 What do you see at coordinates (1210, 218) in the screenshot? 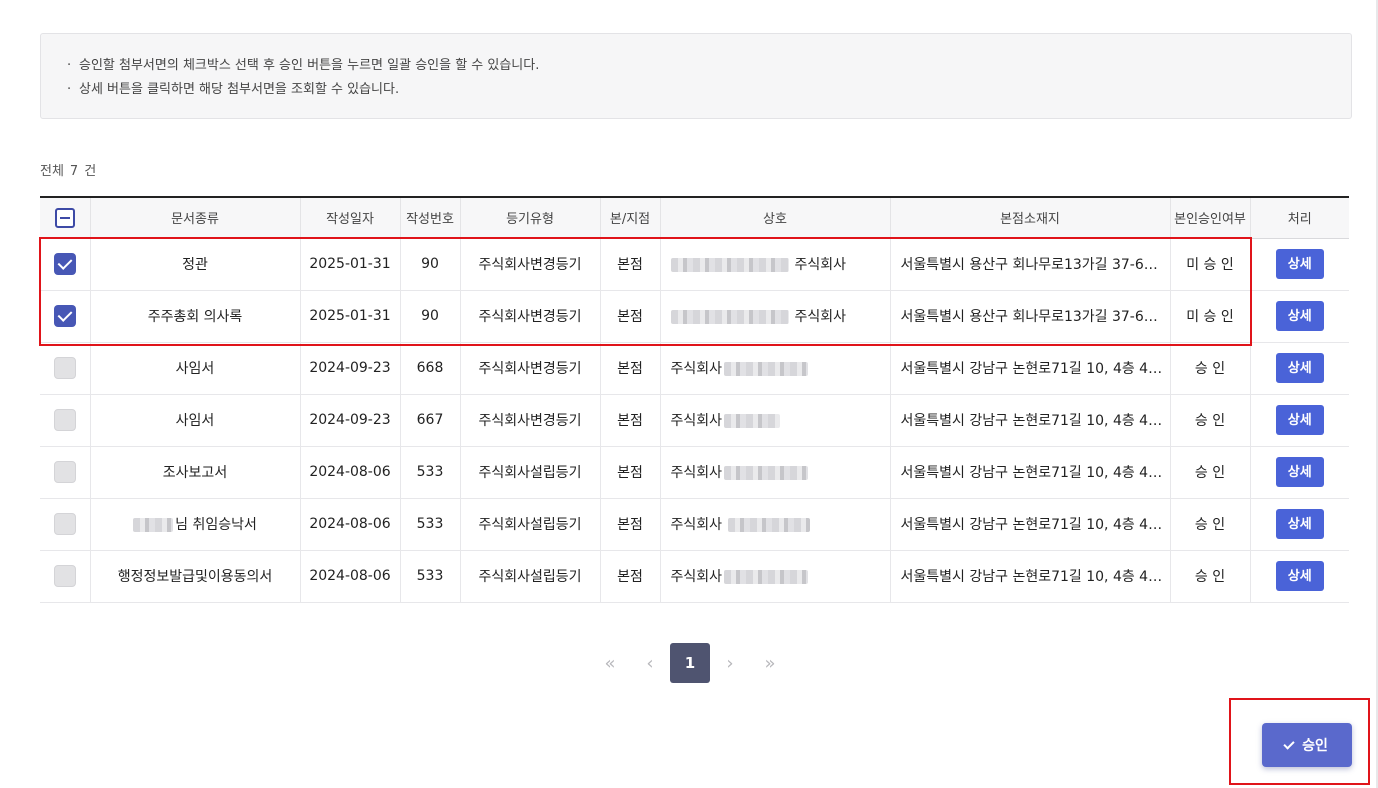
I see `col-approval: 본인승인여부` at bounding box center [1210, 218].